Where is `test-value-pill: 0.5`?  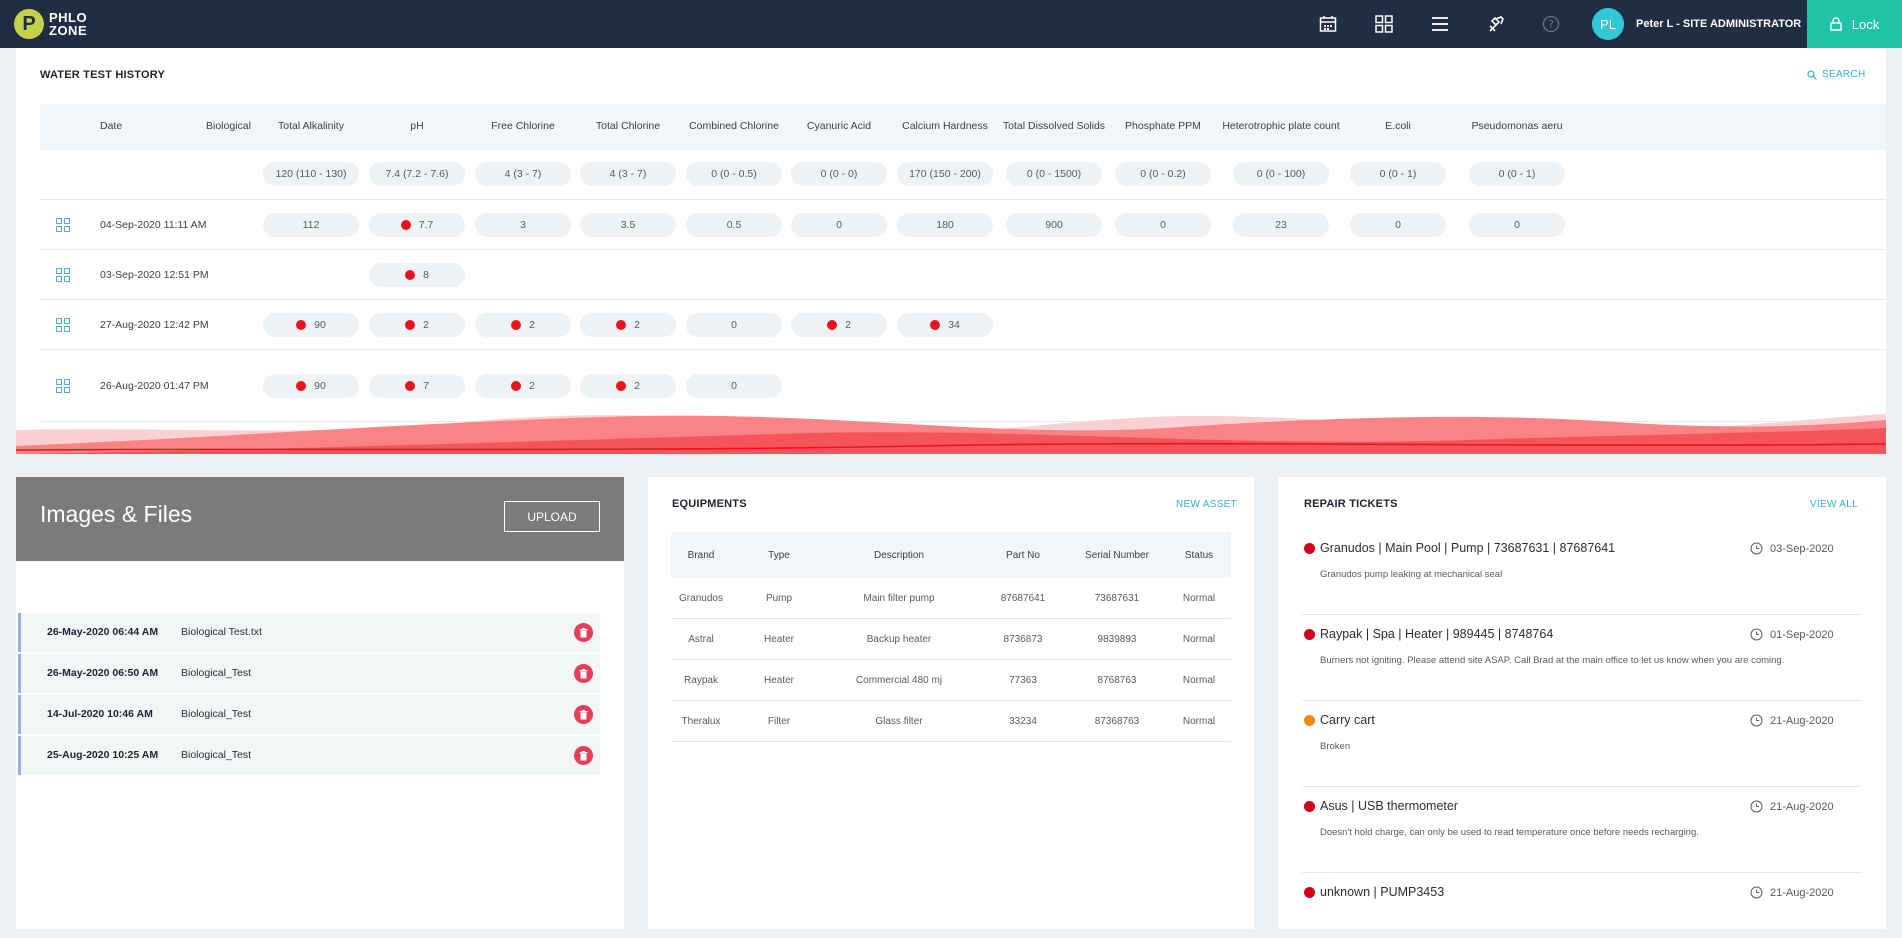 test-value-pill: 0.5 is located at coordinates (734, 225).